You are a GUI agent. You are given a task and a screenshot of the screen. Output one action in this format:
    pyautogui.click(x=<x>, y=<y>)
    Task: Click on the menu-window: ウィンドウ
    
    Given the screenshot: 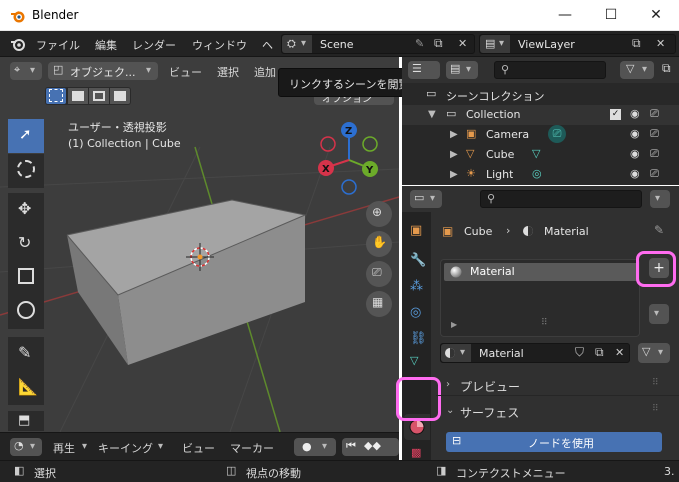 What is the action you would take?
    pyautogui.click(x=219, y=45)
    